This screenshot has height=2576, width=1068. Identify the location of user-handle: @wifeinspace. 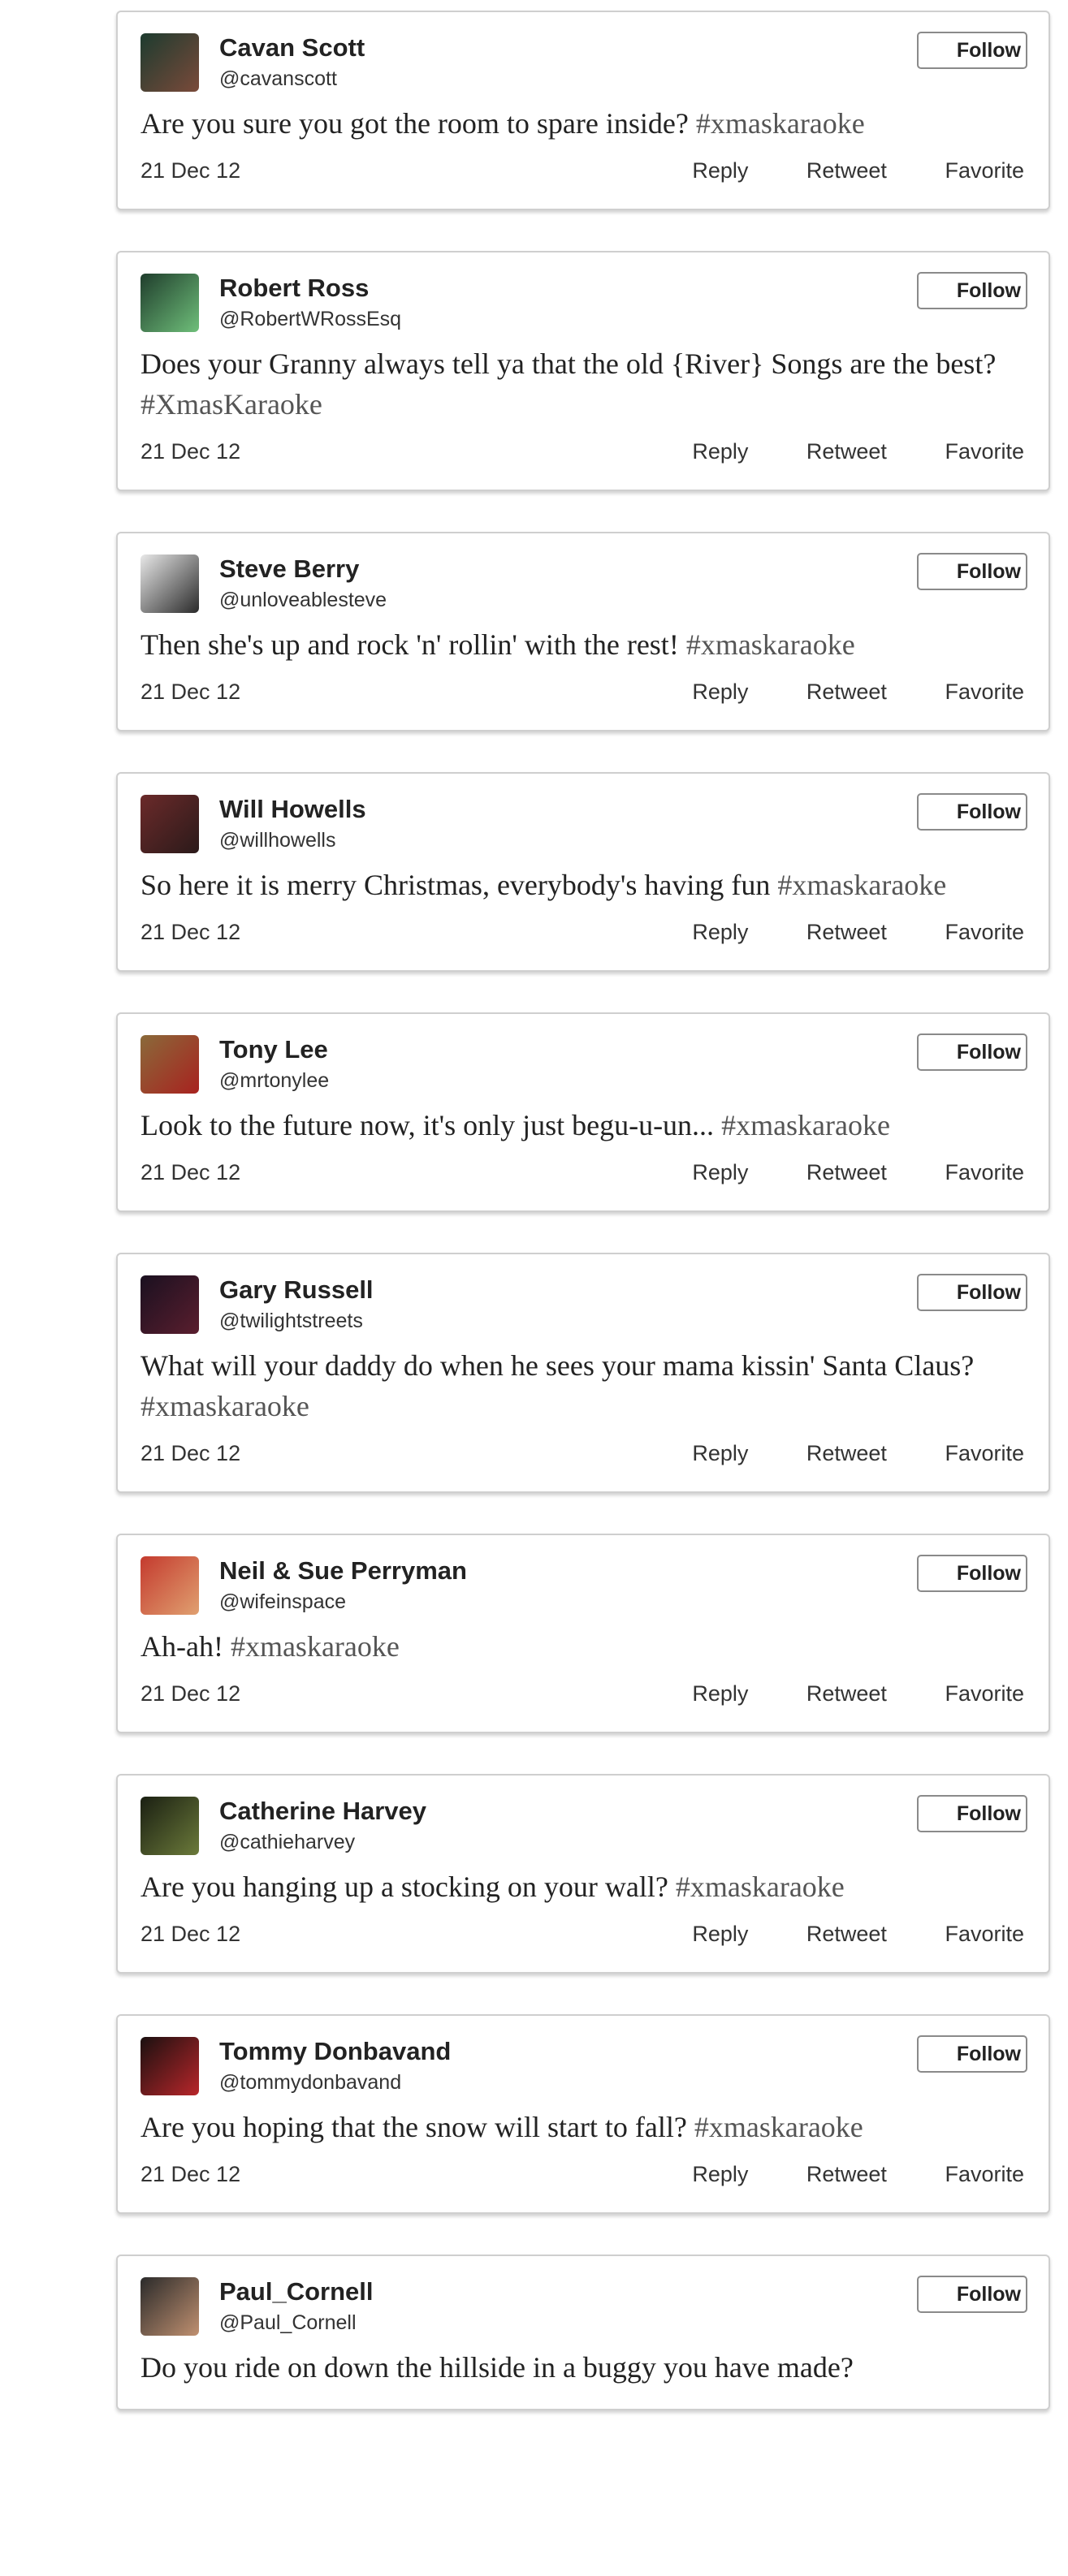
(282, 1602).